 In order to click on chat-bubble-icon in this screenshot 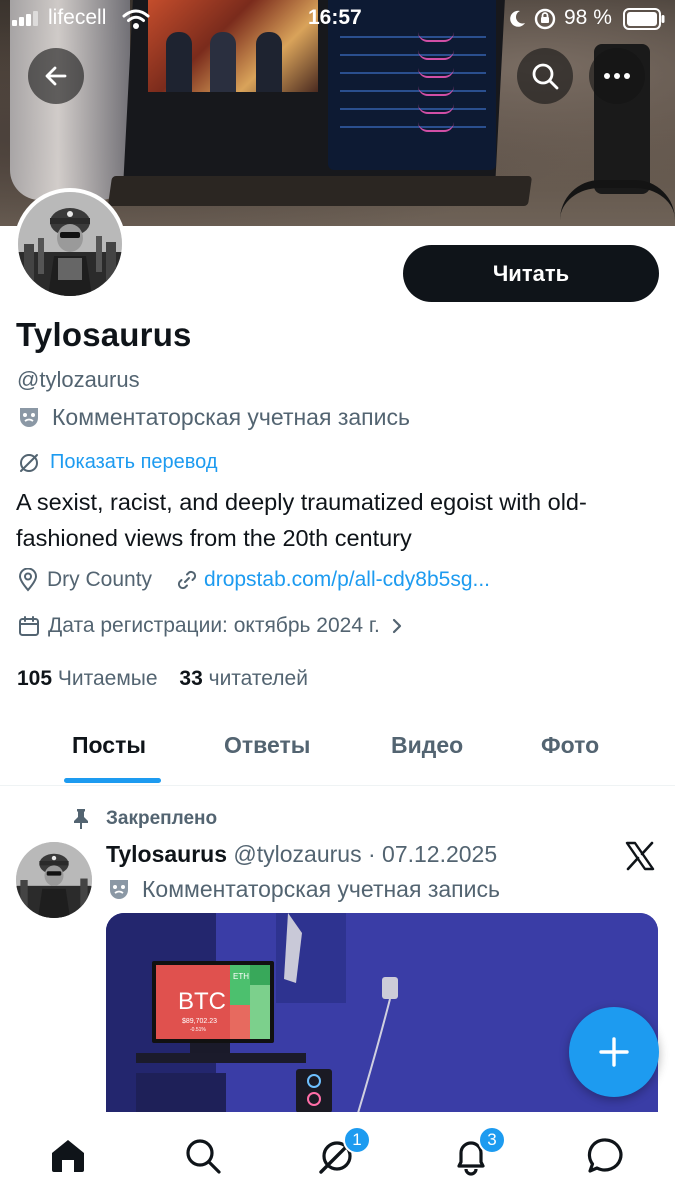, I will do `click(605, 1155)`.